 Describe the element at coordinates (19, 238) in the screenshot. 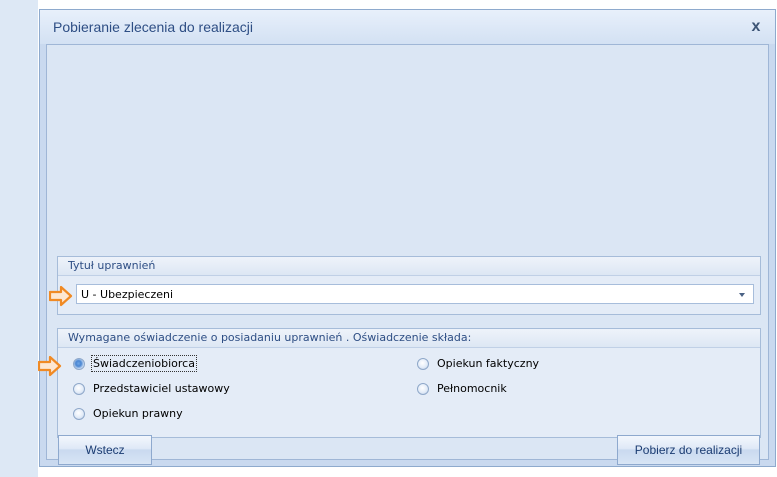

I see `left-background-strip` at that location.